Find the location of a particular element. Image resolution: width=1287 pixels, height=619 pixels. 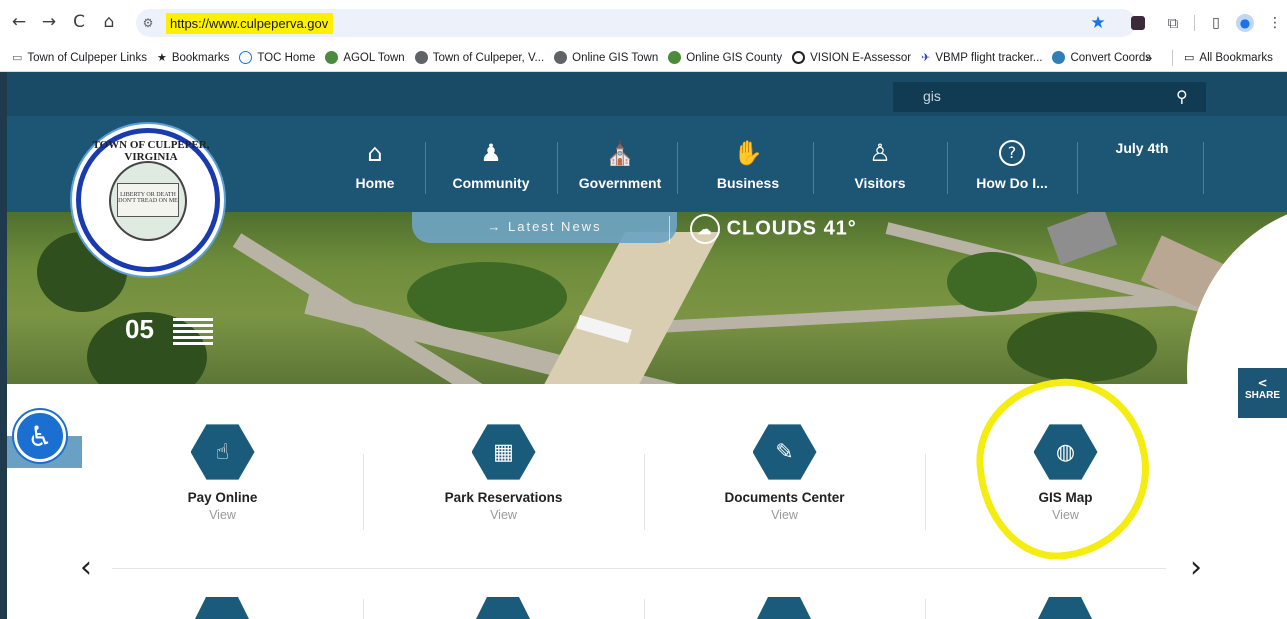

question-icon: ? is located at coordinates (1012, 153).